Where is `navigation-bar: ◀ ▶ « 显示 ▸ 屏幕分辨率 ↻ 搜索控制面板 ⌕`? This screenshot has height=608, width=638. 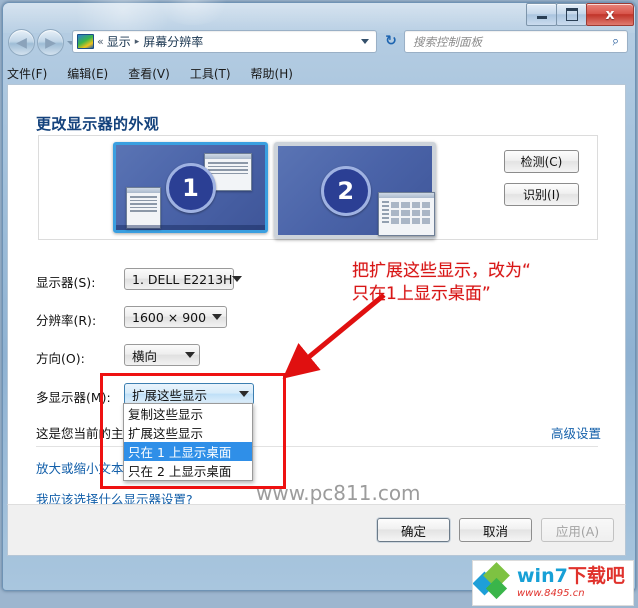 navigation-bar: ◀ ▶ « 显示 ▸ 屏幕分辨率 ↻ 搜索控制面板 ⌕ is located at coordinates (319, 42).